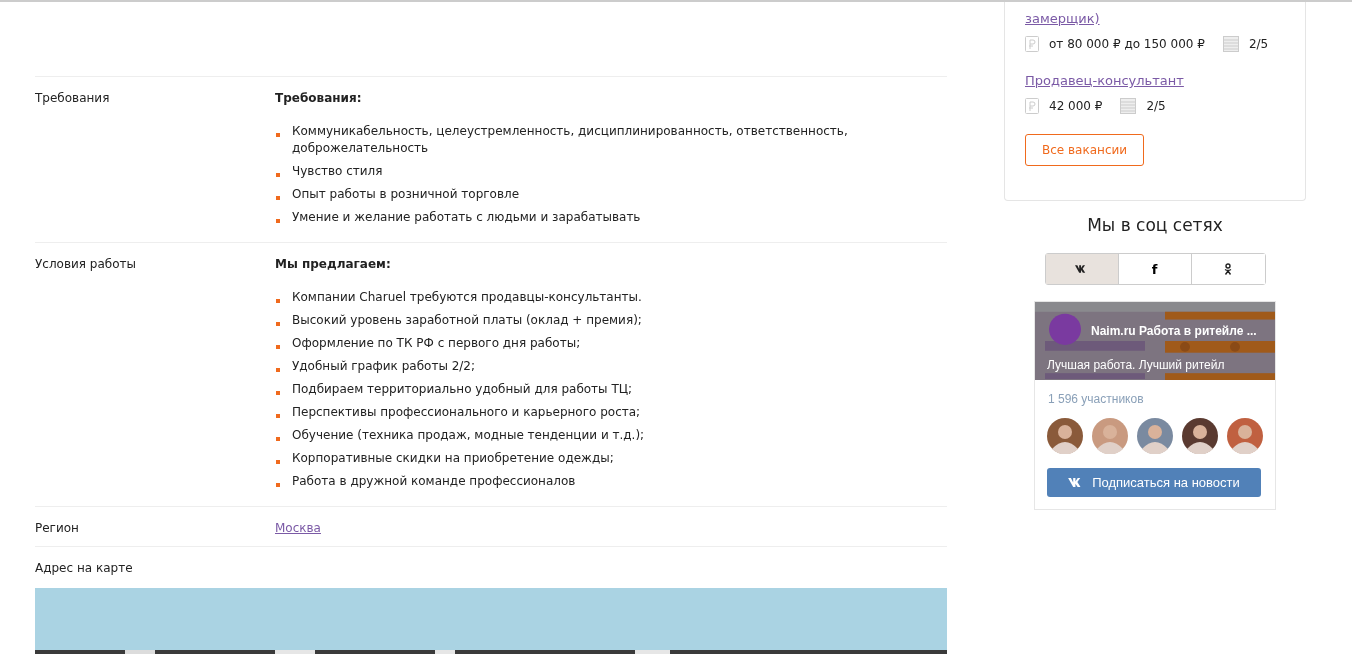 The image size is (1352, 666). I want to click on members-count: 1 596 участников, so click(1161, 399).